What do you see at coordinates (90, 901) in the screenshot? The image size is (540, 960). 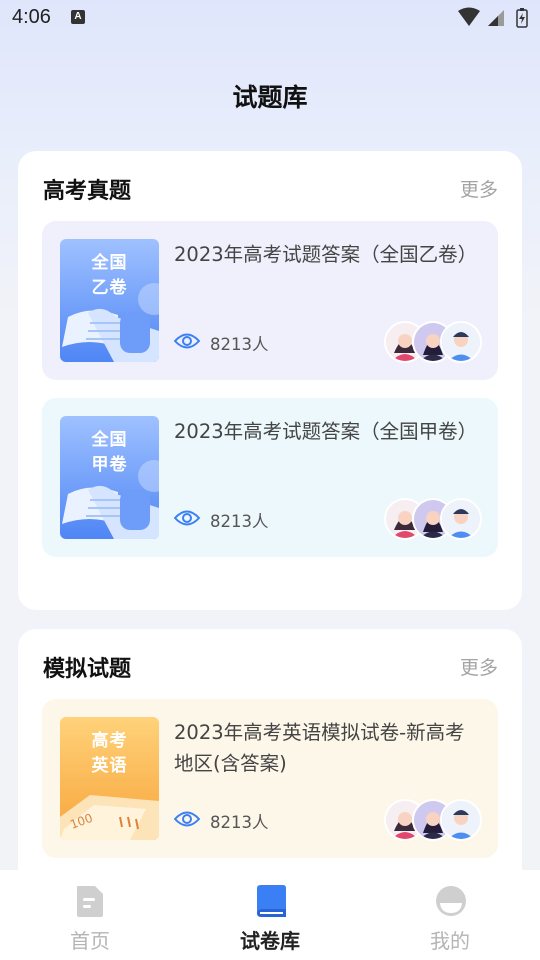 I see `document-icon` at bounding box center [90, 901].